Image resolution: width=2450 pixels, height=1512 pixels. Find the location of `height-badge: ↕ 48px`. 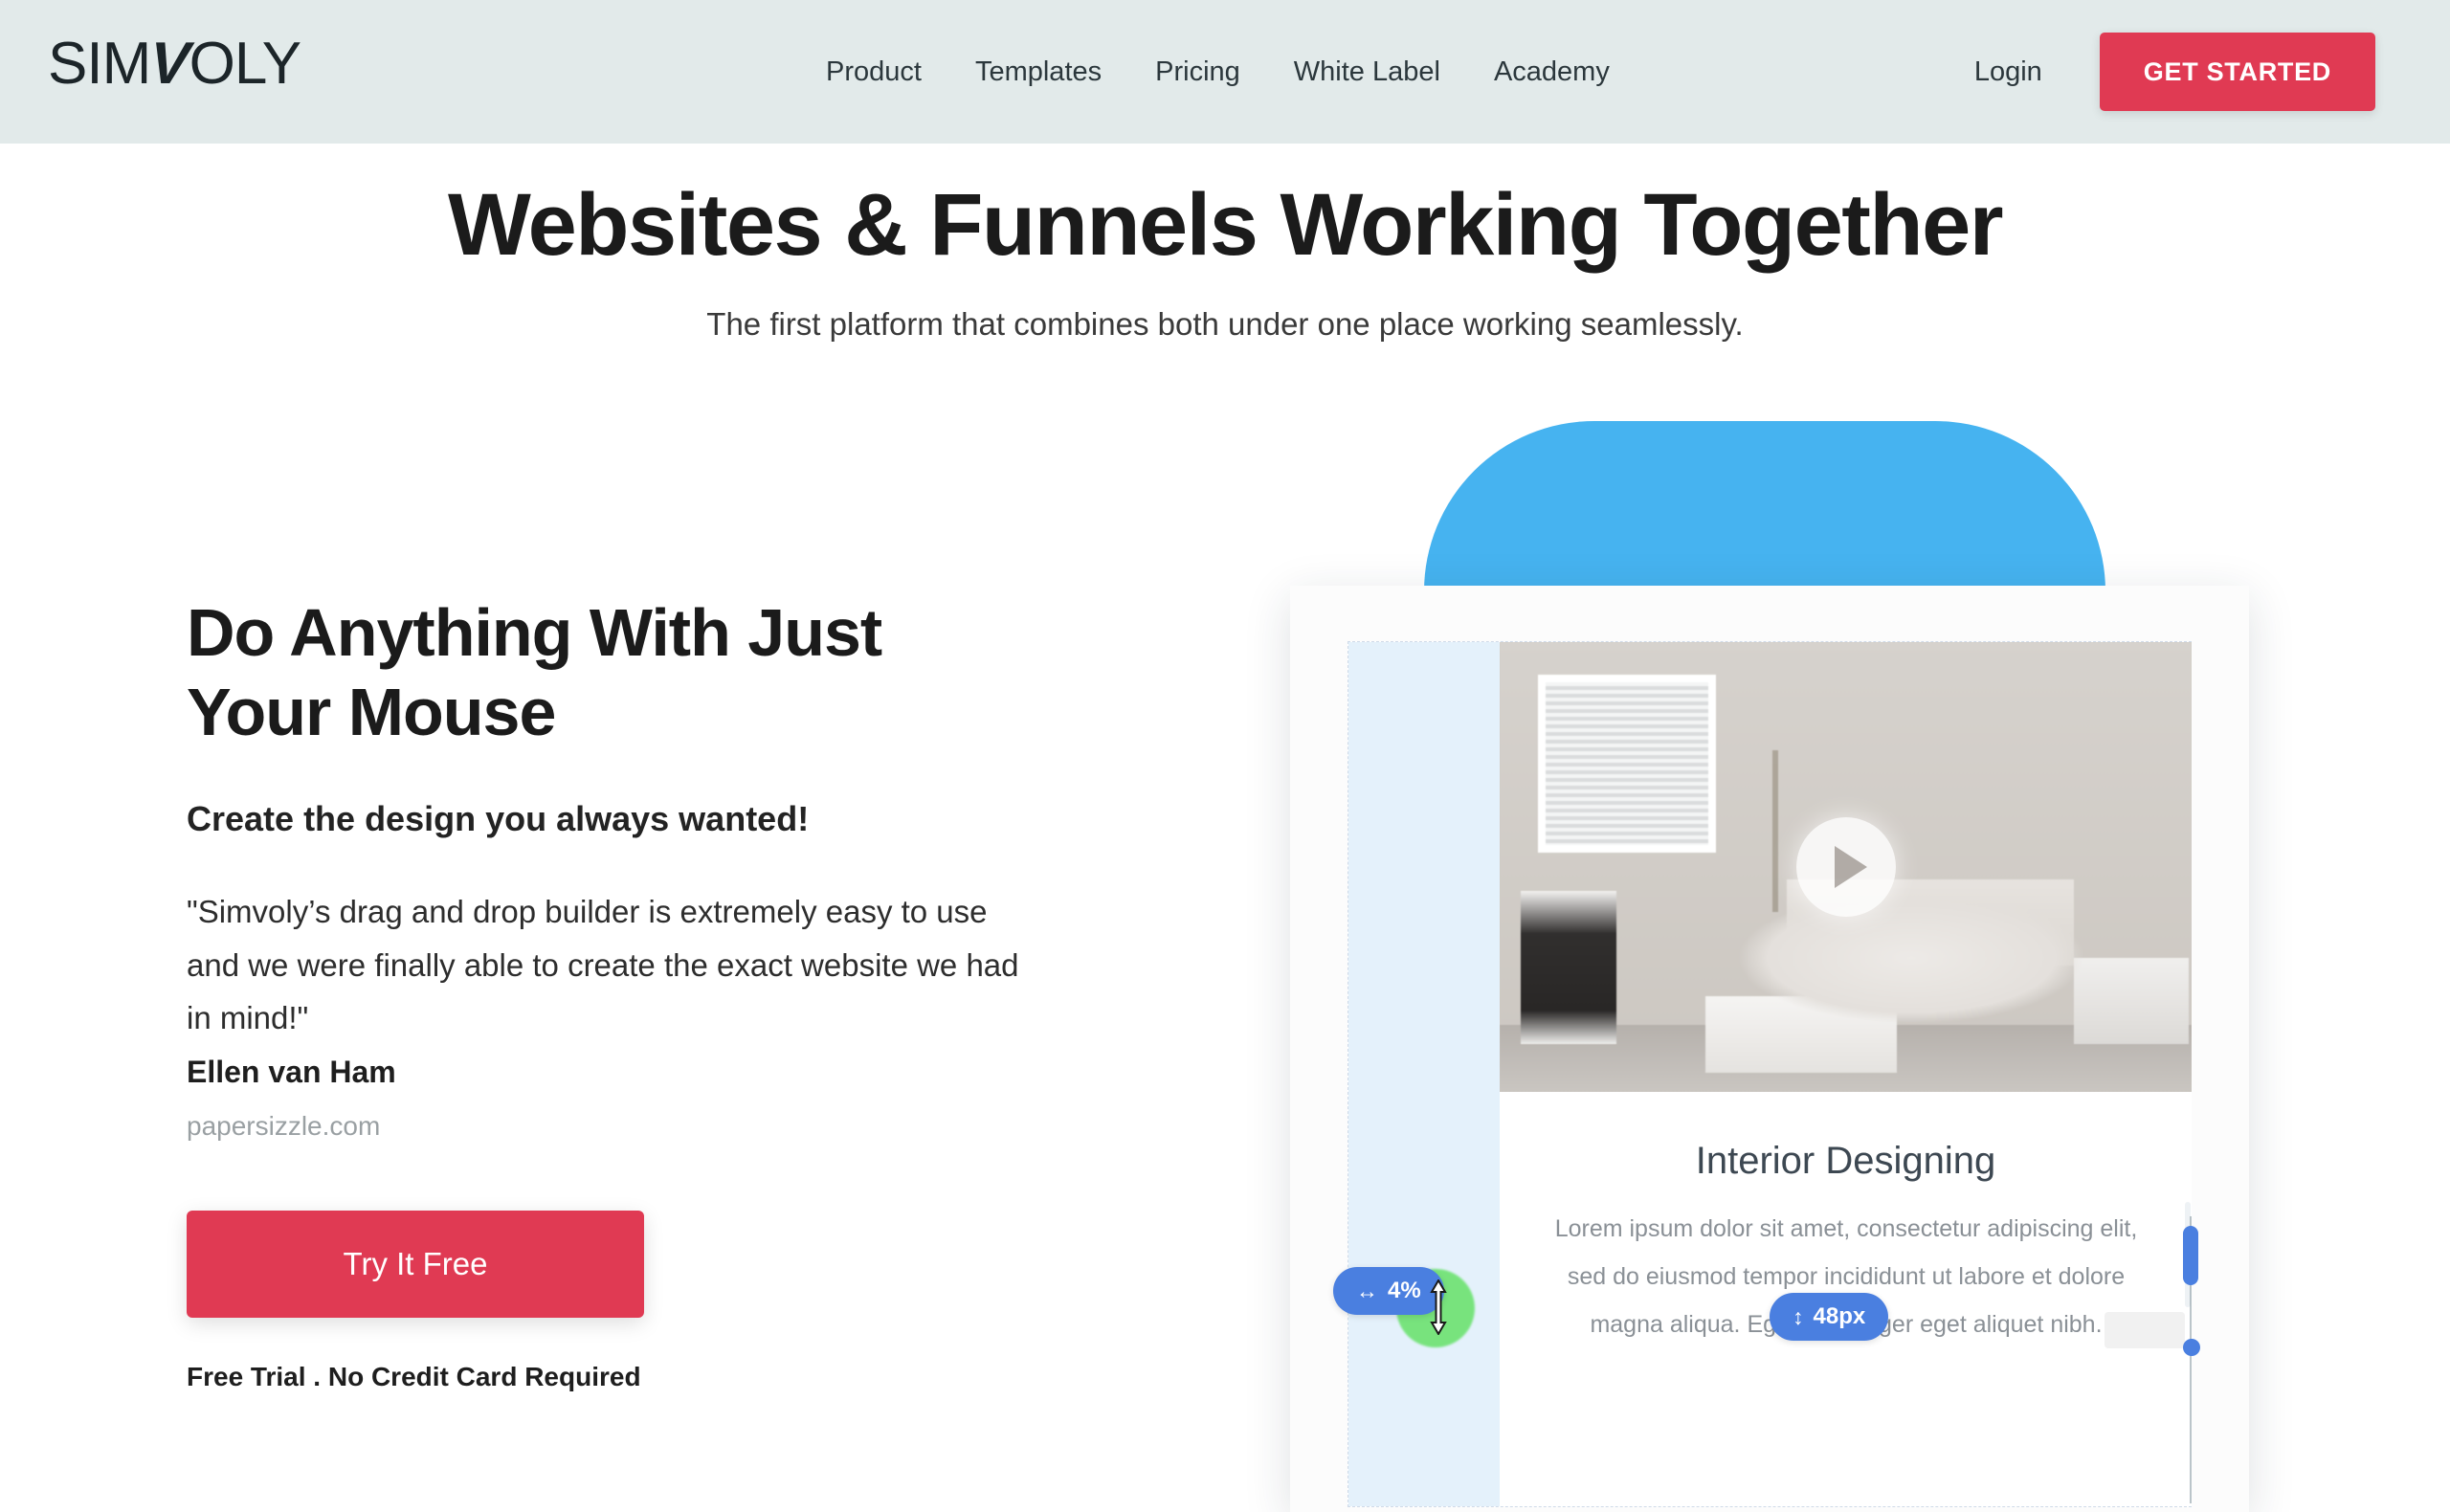

height-badge: ↕ 48px is located at coordinates (1830, 1317).